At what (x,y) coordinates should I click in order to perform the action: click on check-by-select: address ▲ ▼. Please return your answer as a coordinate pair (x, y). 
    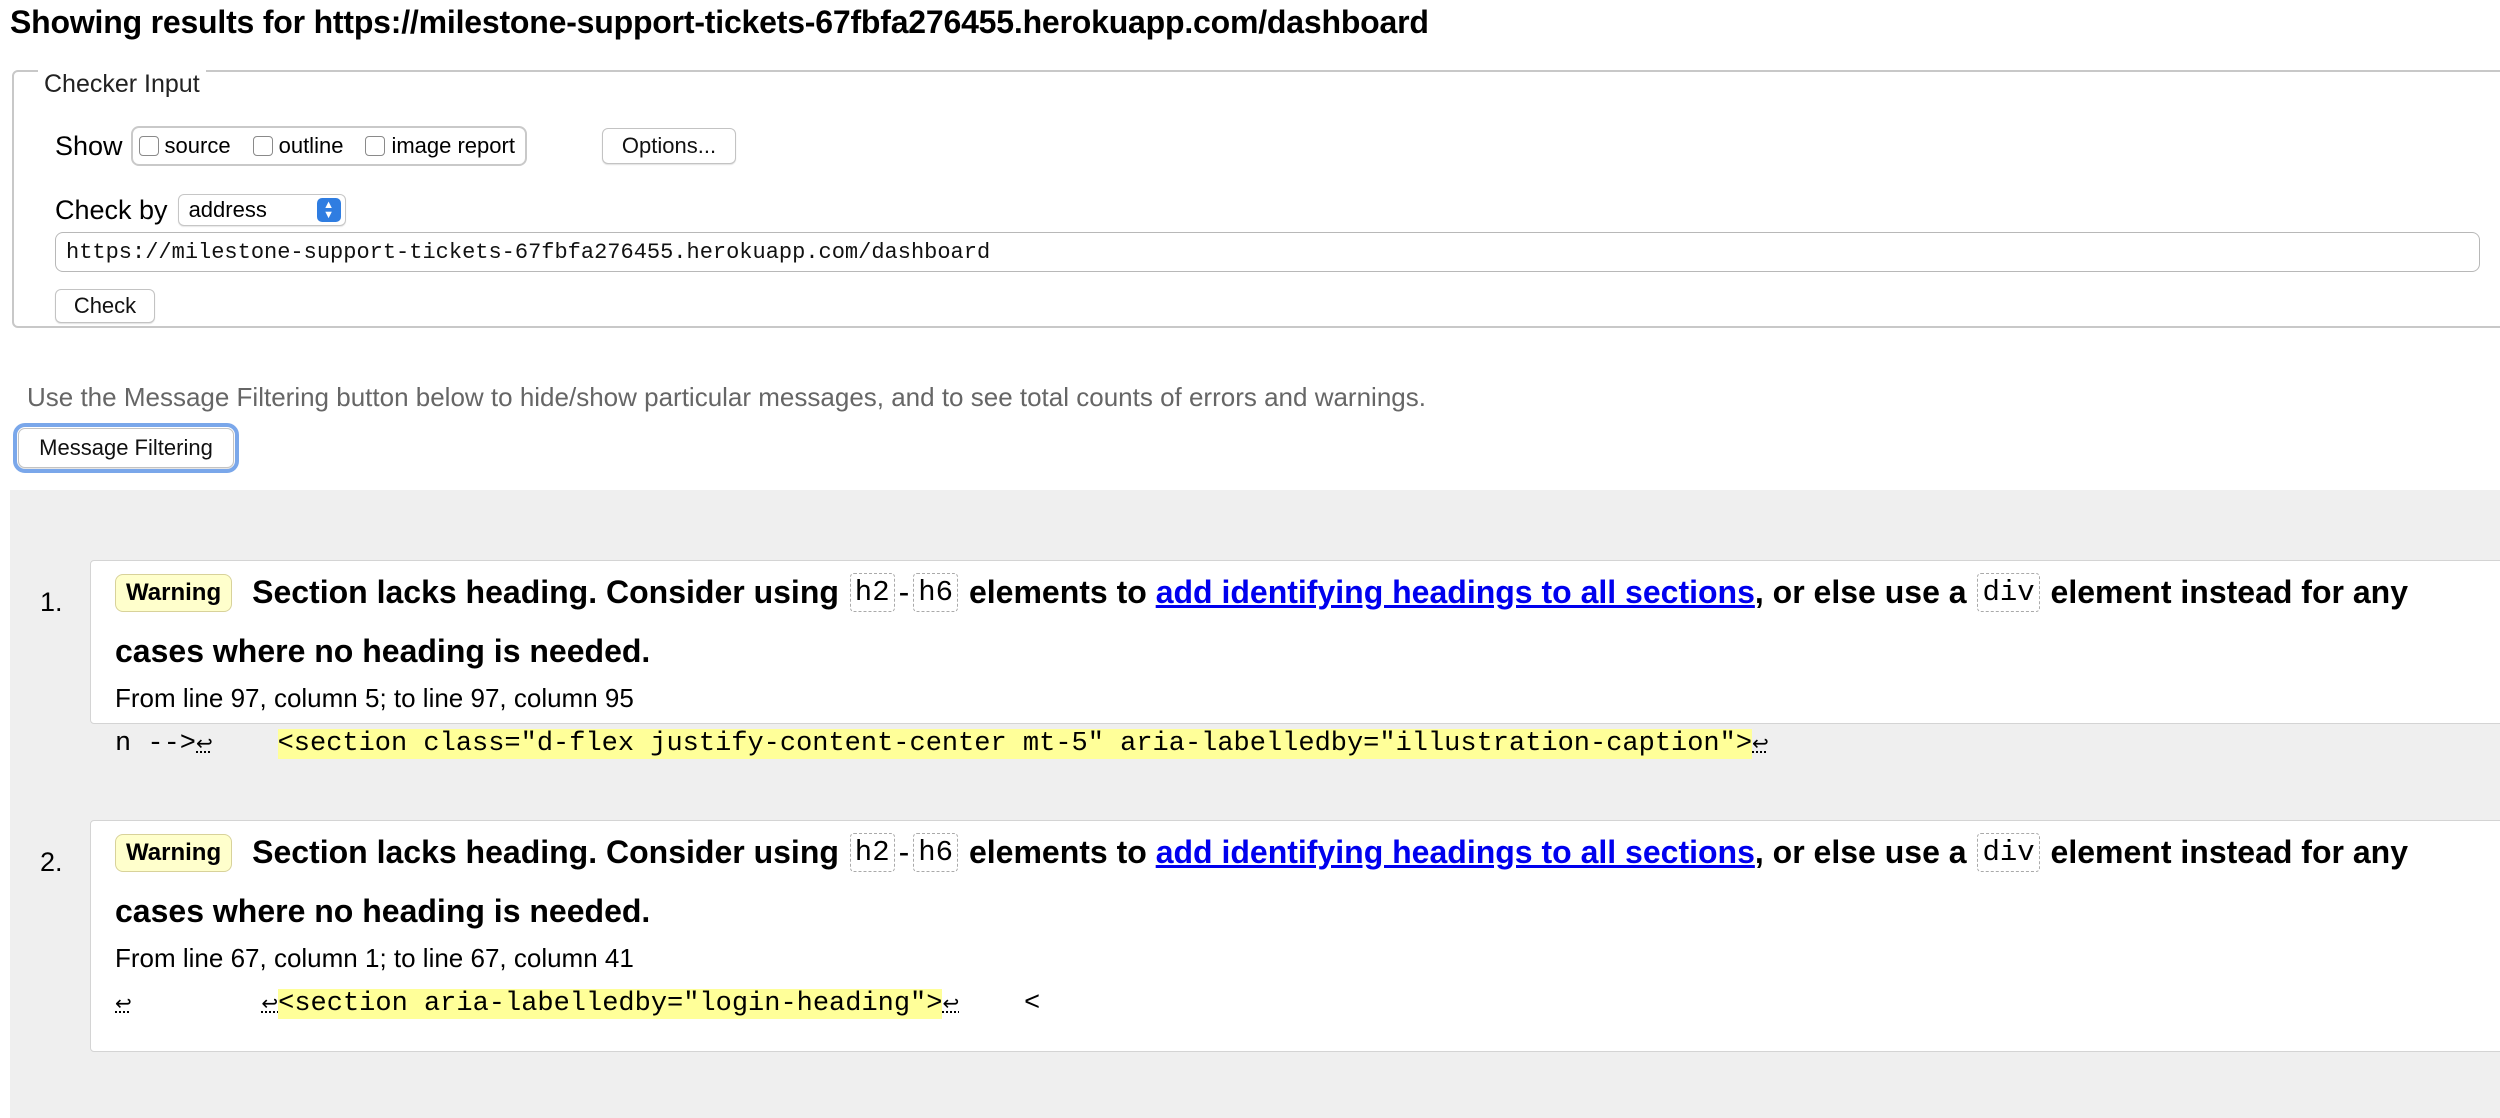
    Looking at the image, I should click on (261, 210).